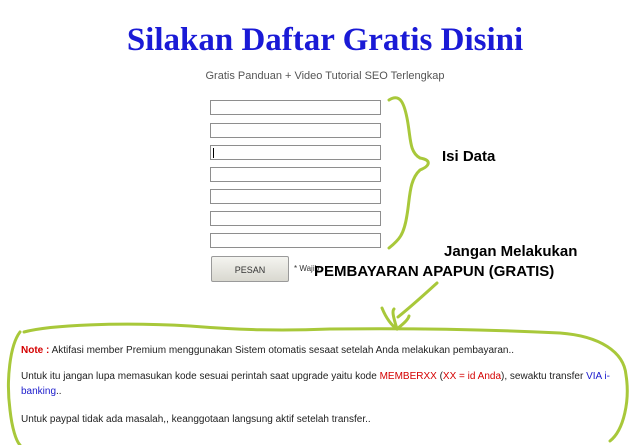  What do you see at coordinates (469, 156) in the screenshot?
I see `isi-data-annotation: Isi Data` at bounding box center [469, 156].